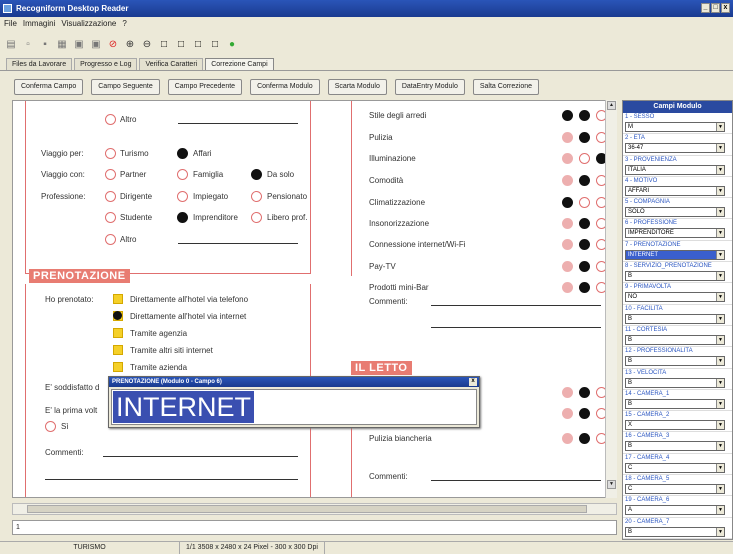 This screenshot has height=554, width=733. I want to click on horizontal-scrollbar, so click(314, 509).